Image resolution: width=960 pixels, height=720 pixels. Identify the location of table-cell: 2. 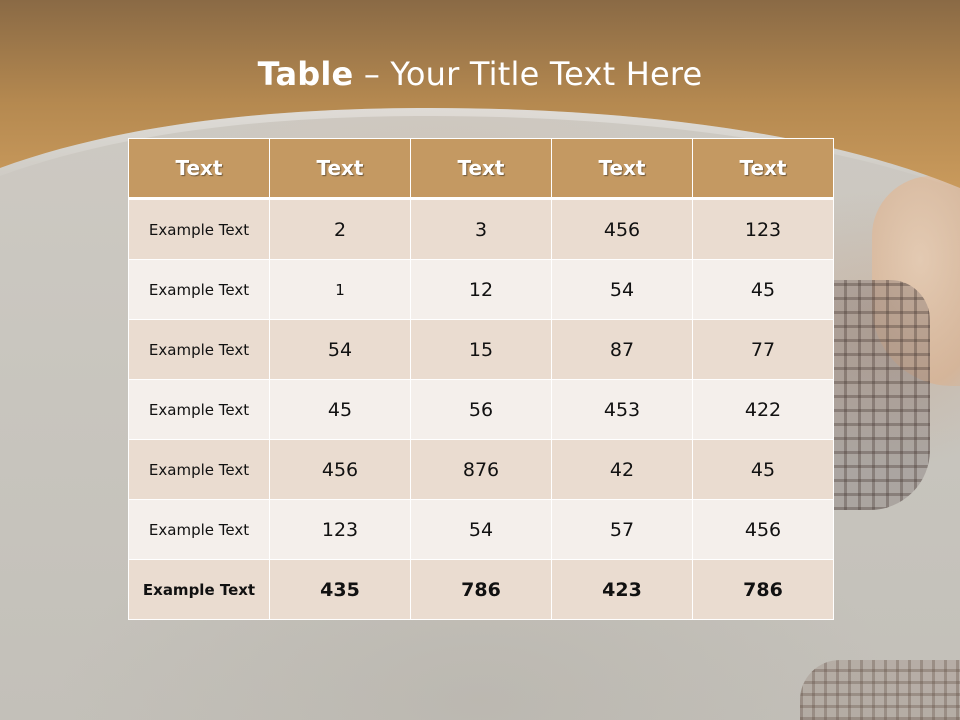
(340, 229).